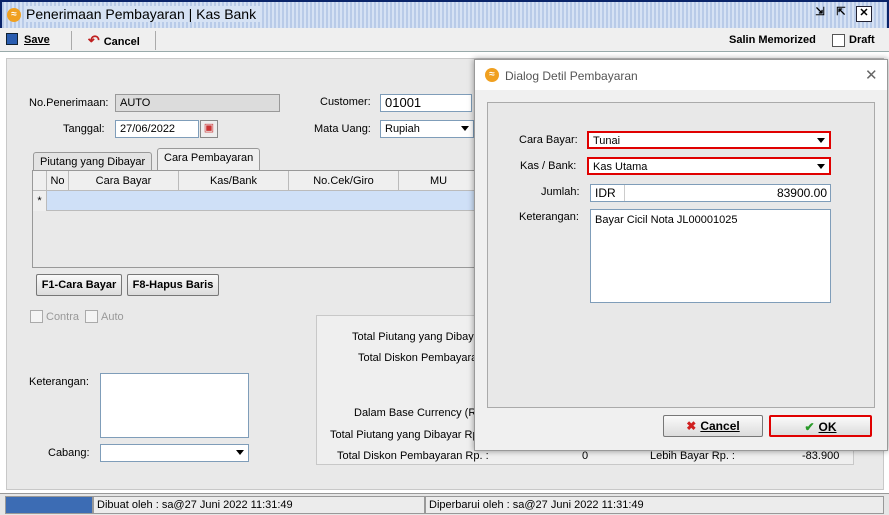 This screenshot has width=889, height=515. I want to click on col-mu: MU, so click(439, 181).